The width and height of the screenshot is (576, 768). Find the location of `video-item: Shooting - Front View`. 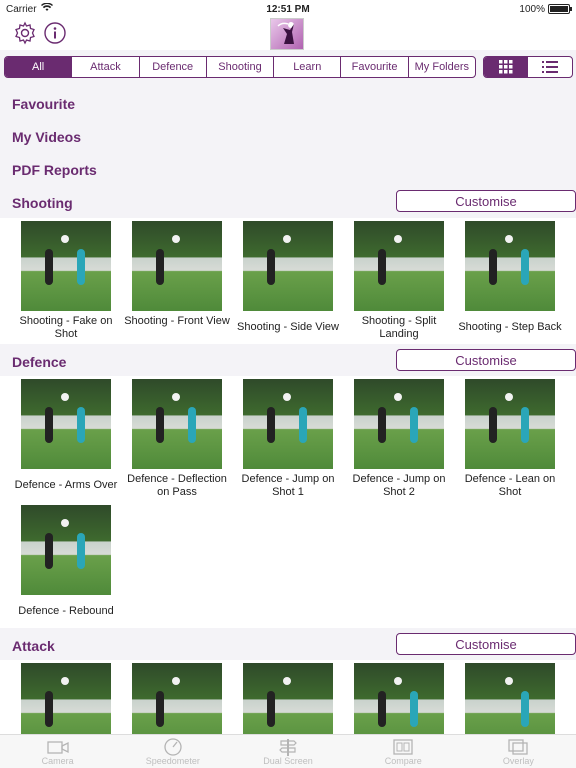

video-item: Shooting - Front View is located at coordinates (177, 274).